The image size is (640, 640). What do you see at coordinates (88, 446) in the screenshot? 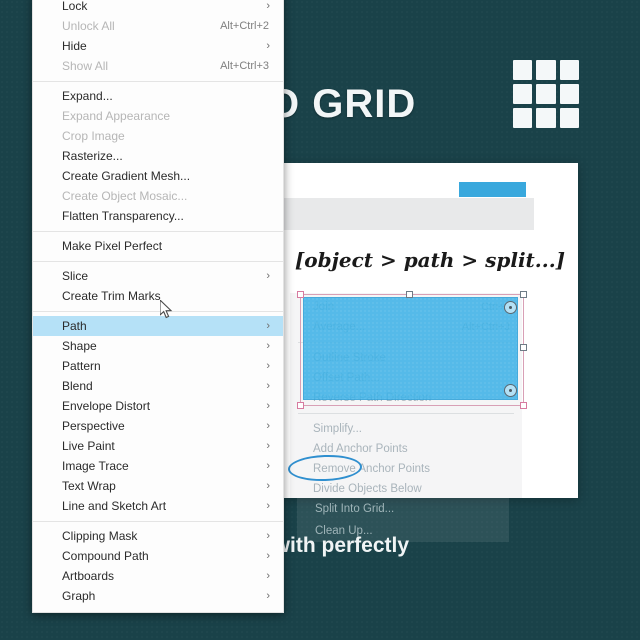
I see `menu-item-label: Live Paint` at bounding box center [88, 446].